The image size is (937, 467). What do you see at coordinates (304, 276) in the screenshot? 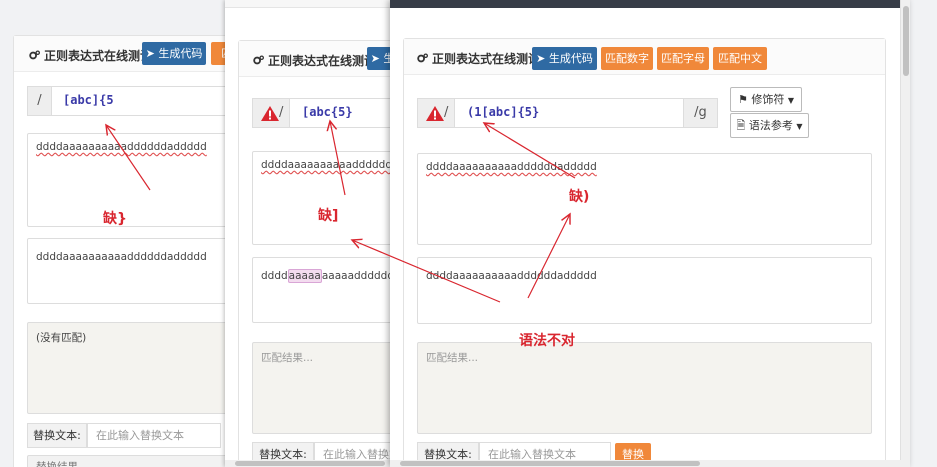
I see `match-highlight: aaaaa` at bounding box center [304, 276].